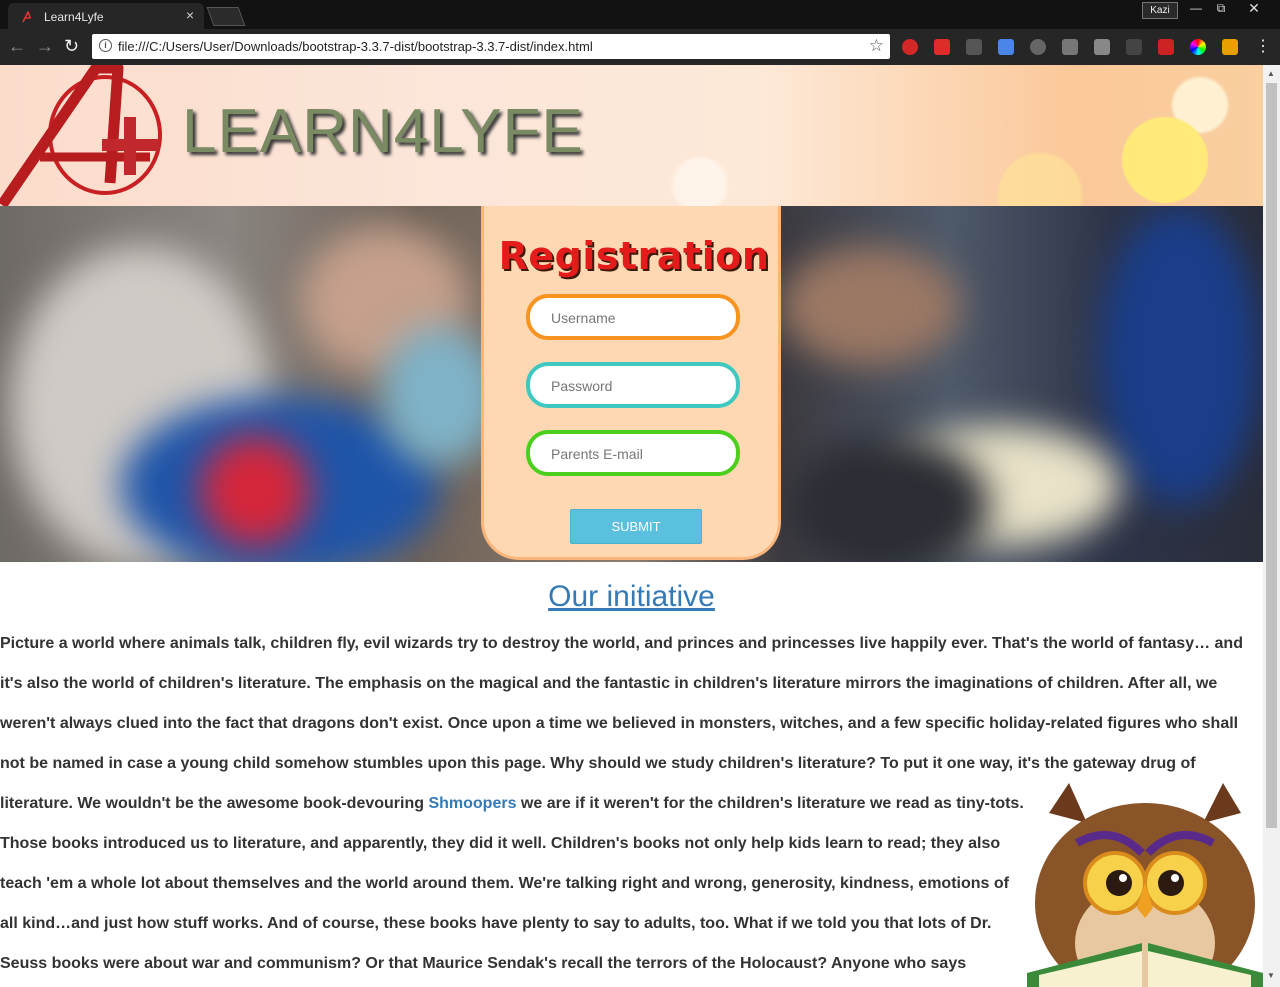  What do you see at coordinates (105, 45) in the screenshot?
I see `info-icon: i` at bounding box center [105, 45].